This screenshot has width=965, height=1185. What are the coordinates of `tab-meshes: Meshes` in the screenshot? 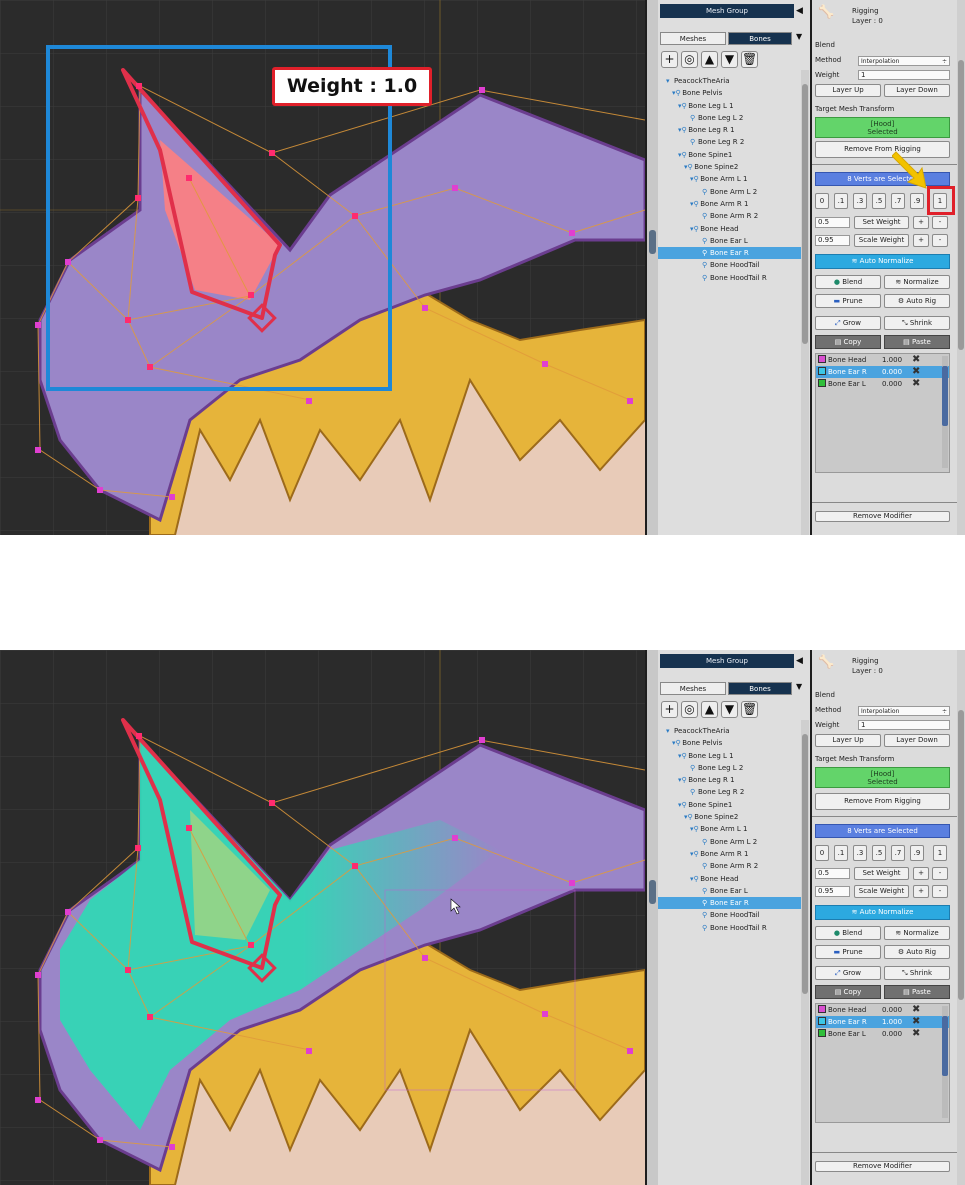 It's located at (693, 688).